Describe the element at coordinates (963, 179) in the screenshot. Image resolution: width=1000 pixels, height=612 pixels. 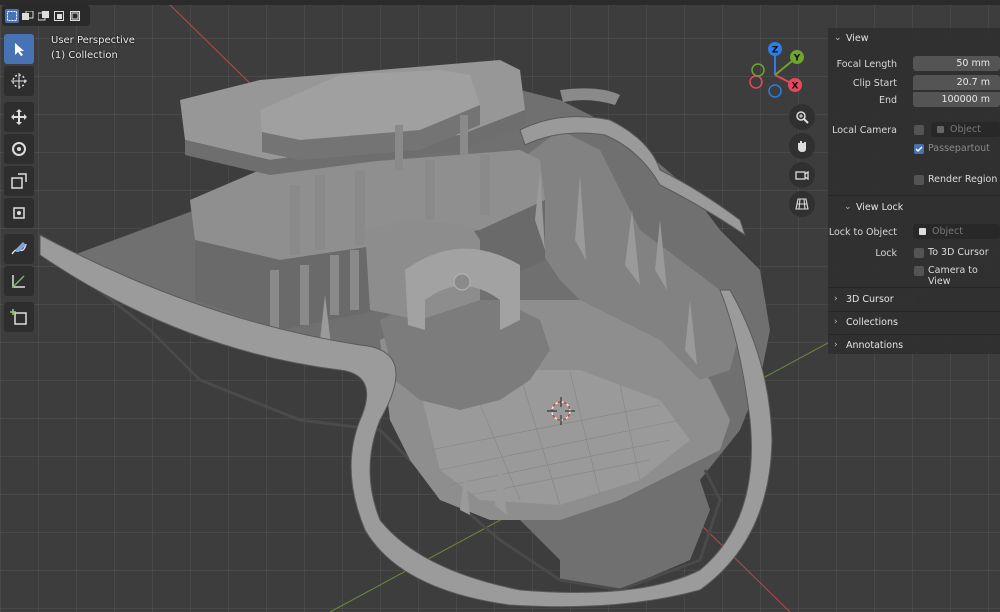
I see `render-region-label: Render Region` at that location.